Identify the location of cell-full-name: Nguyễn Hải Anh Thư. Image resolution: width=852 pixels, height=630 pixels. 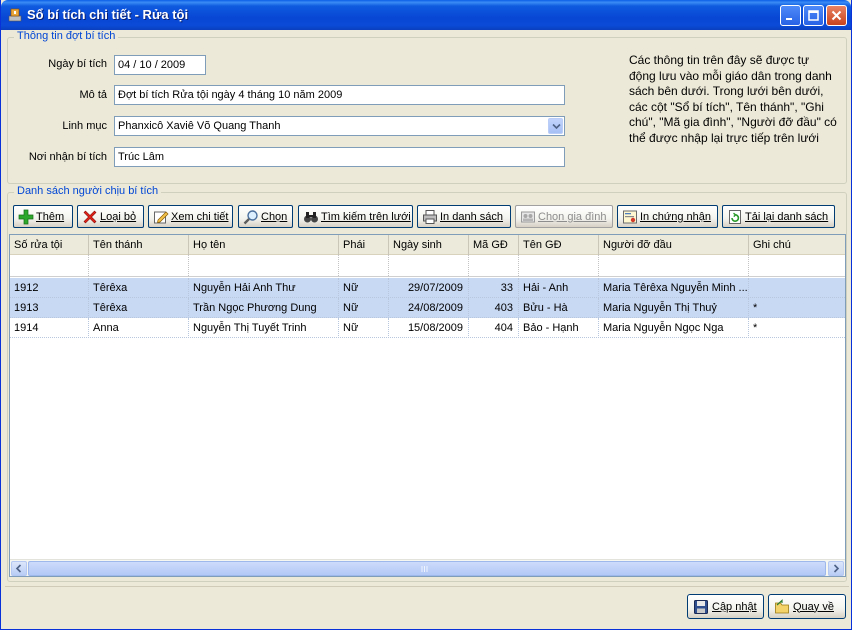
(264, 288).